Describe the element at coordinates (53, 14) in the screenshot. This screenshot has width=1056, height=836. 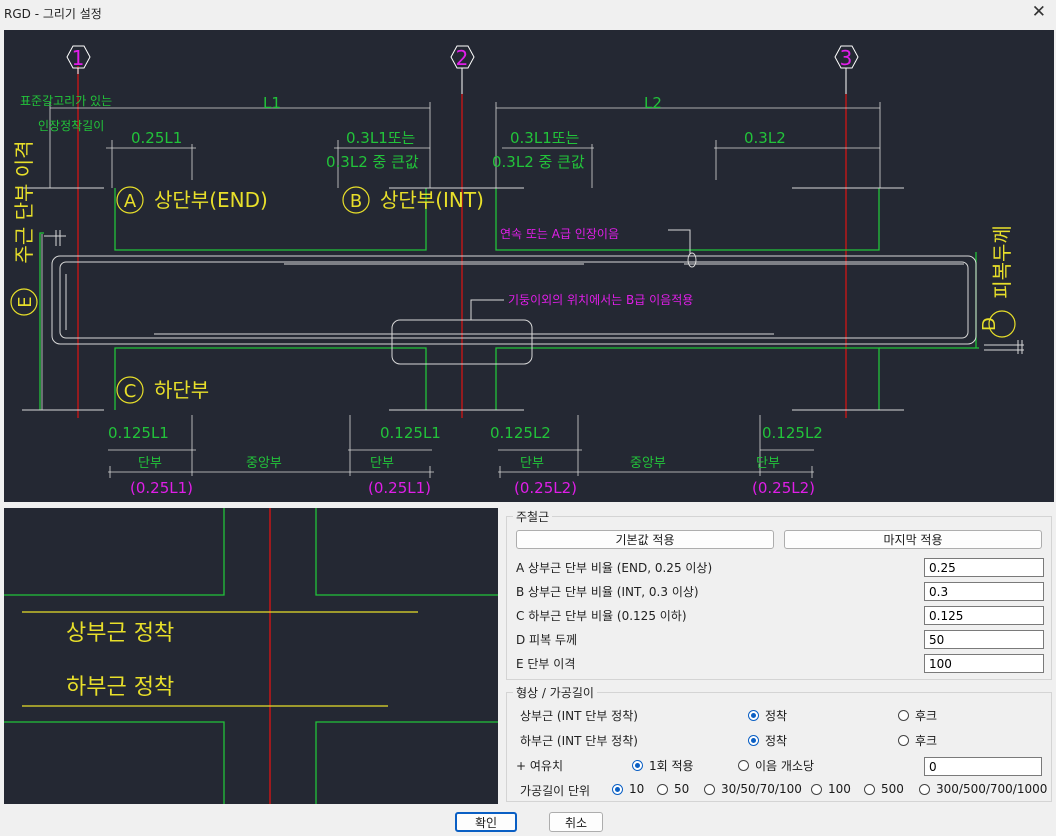
I see `window-title: RGD - 그리기 설정` at that location.